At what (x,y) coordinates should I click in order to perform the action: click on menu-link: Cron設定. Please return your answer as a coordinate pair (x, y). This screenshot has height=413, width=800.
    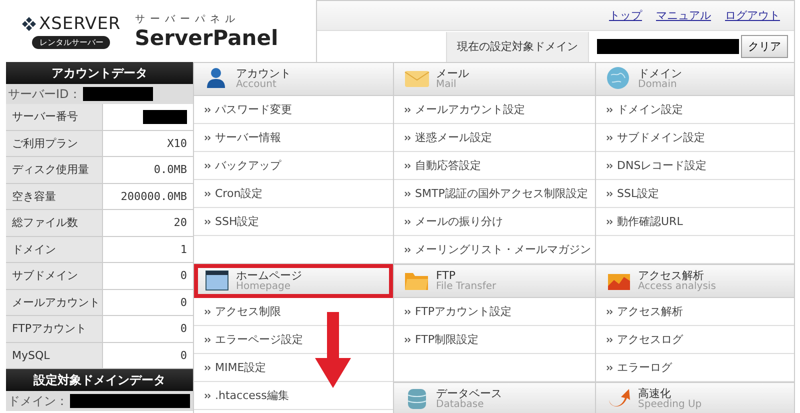
    Looking at the image, I should click on (233, 193).